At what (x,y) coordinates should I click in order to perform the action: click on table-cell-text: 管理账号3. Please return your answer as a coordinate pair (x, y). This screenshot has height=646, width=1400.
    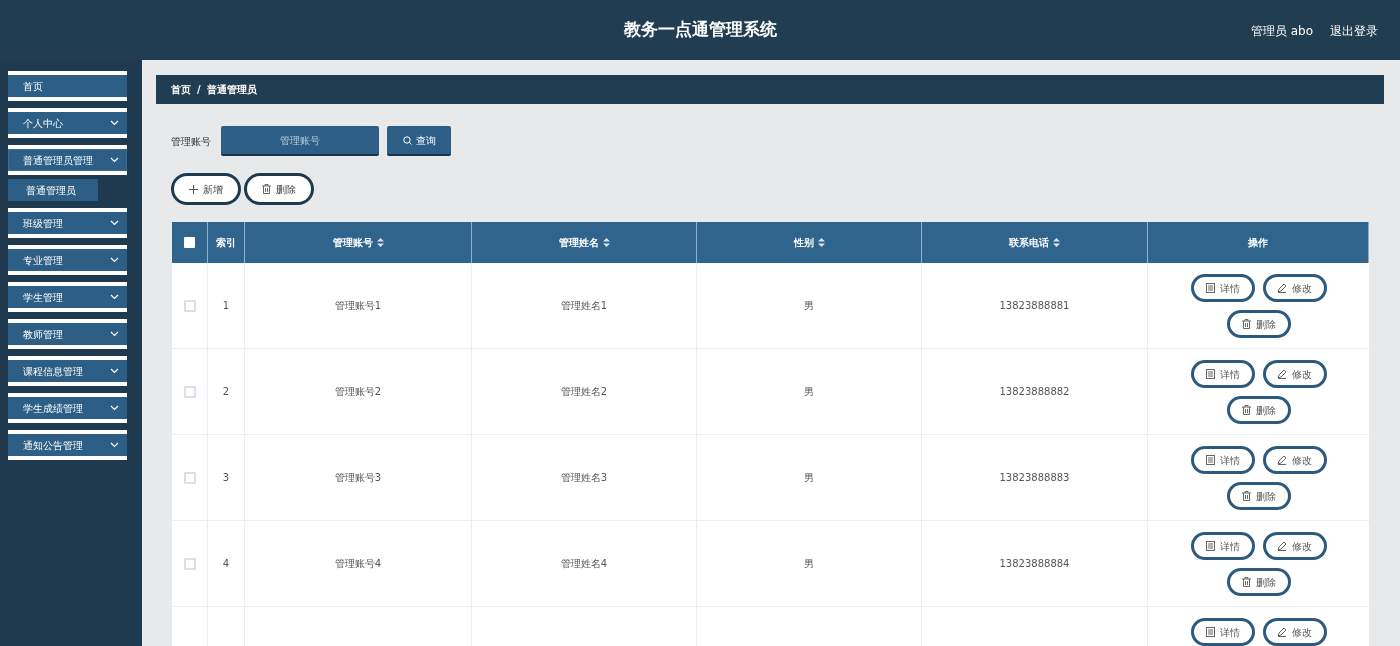
    Looking at the image, I should click on (358, 478).